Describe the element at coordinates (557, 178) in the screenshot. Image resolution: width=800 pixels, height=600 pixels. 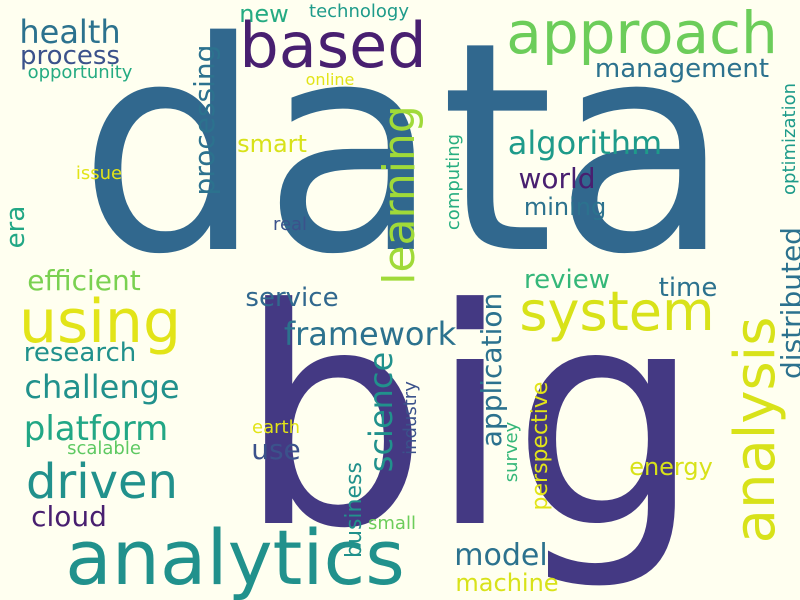
I see `word-world: world` at that location.